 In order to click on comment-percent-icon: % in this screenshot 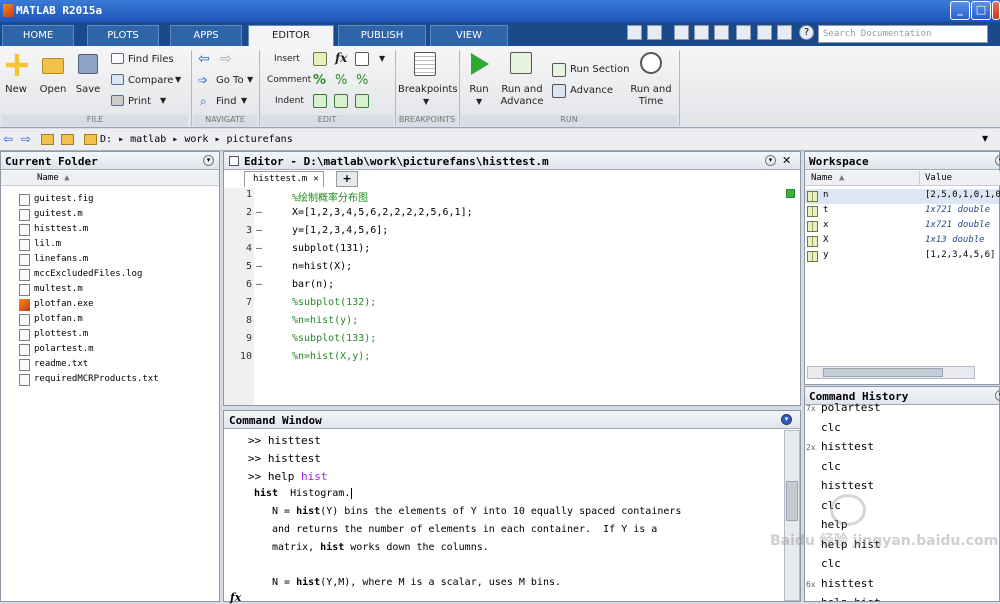, I will do `click(319, 80)`.